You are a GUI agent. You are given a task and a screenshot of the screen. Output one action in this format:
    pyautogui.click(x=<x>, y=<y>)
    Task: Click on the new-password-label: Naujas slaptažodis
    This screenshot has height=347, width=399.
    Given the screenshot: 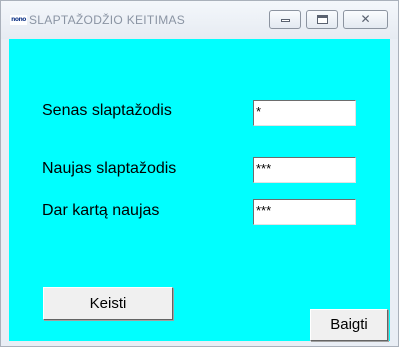 What is the action you would take?
    pyautogui.click(x=109, y=168)
    